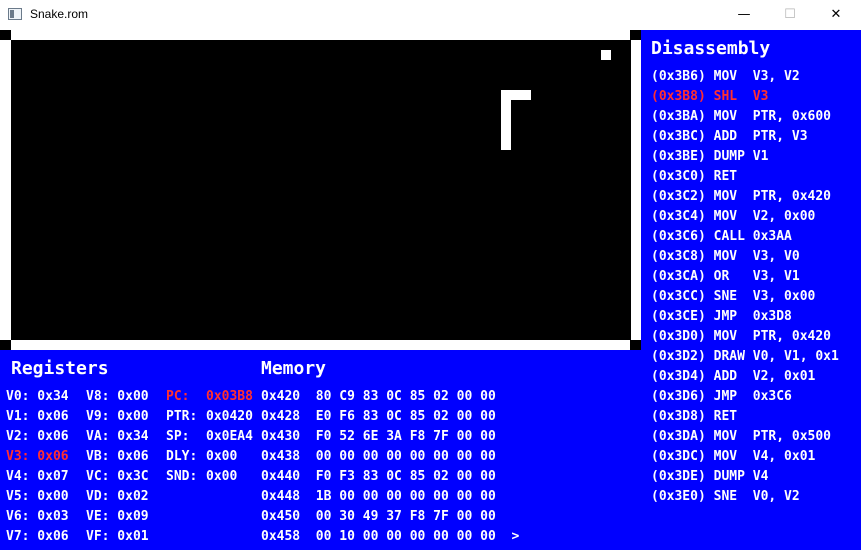 Image resolution: width=861 pixels, height=550 pixels. Describe the element at coordinates (37, 536) in the screenshot. I see `register-value: V7: 0x06` at that location.